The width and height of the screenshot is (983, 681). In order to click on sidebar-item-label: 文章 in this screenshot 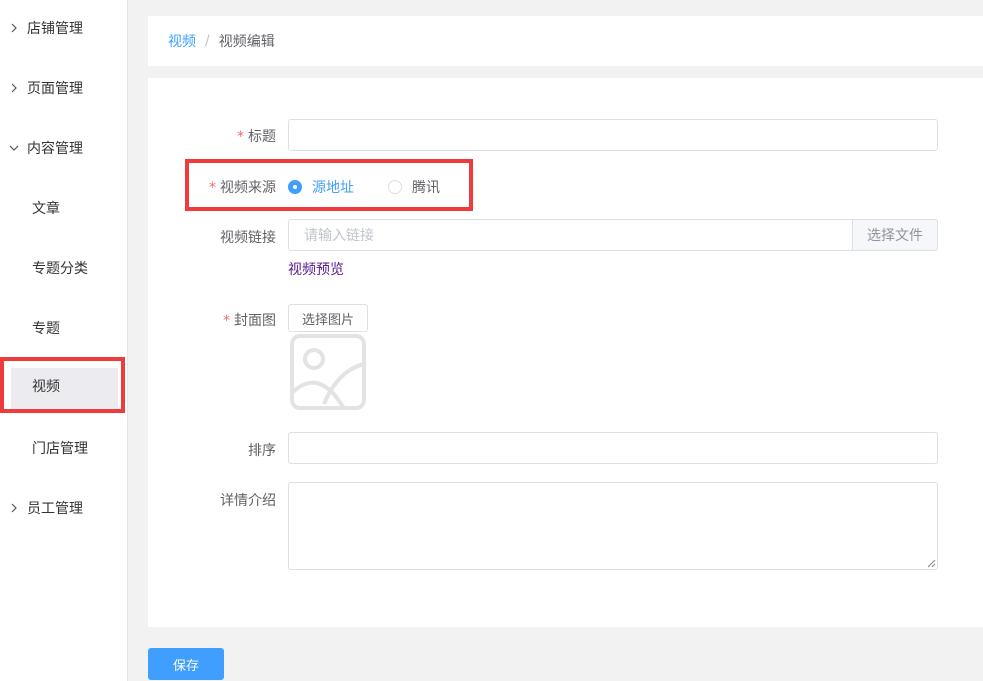, I will do `click(46, 209)`.